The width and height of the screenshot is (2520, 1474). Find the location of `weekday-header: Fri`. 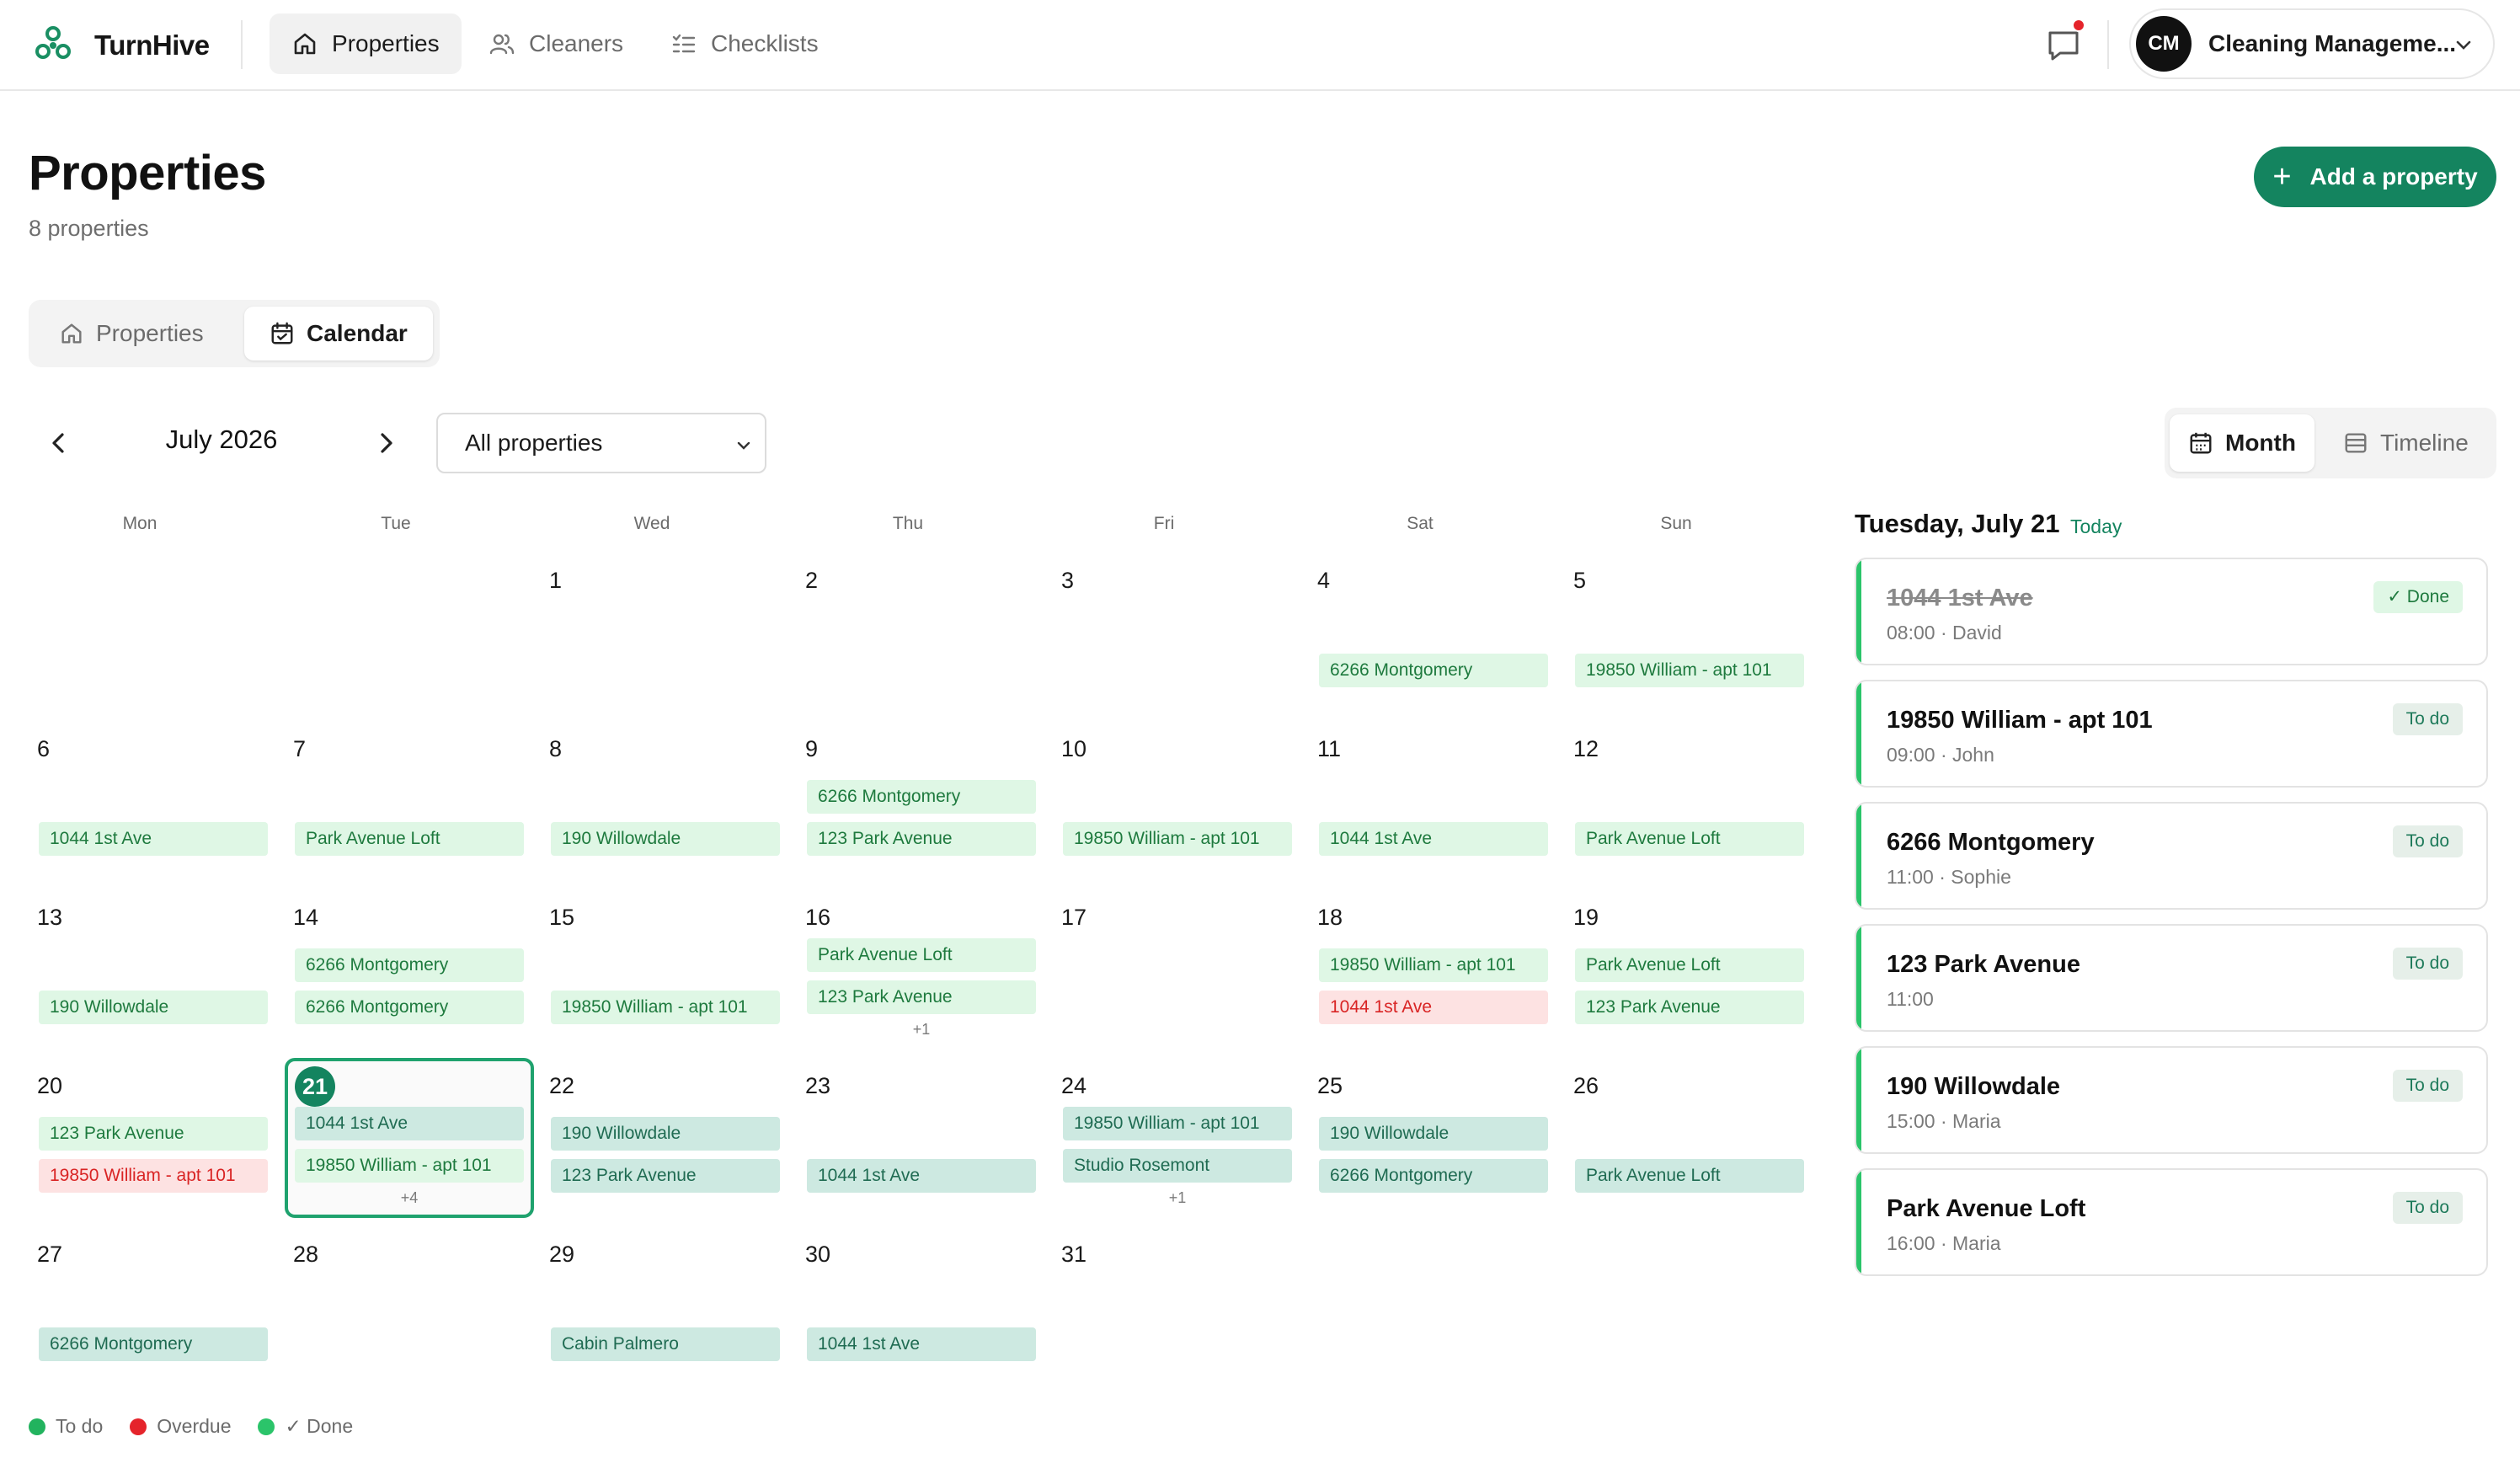

weekday-header: Fri is located at coordinates (1164, 523).